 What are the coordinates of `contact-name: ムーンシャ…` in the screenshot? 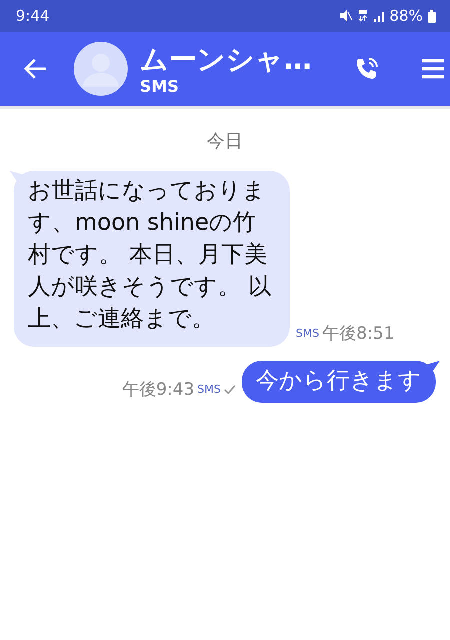 It's located at (226, 59).